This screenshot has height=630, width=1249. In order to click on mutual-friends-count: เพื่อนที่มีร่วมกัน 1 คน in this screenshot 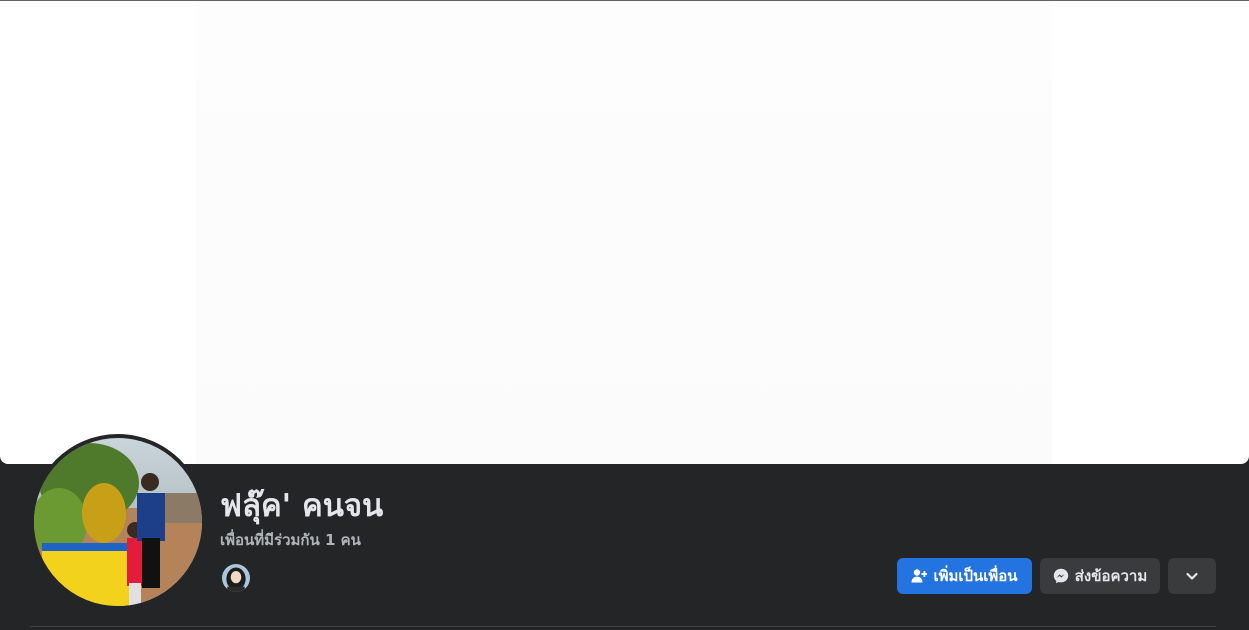, I will do `click(290, 540)`.